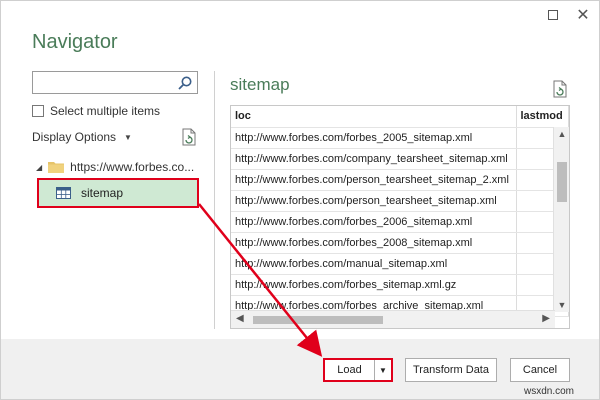 The width and height of the screenshot is (600, 400). What do you see at coordinates (583, 15) in the screenshot?
I see `close-icon: ✕` at bounding box center [583, 15].